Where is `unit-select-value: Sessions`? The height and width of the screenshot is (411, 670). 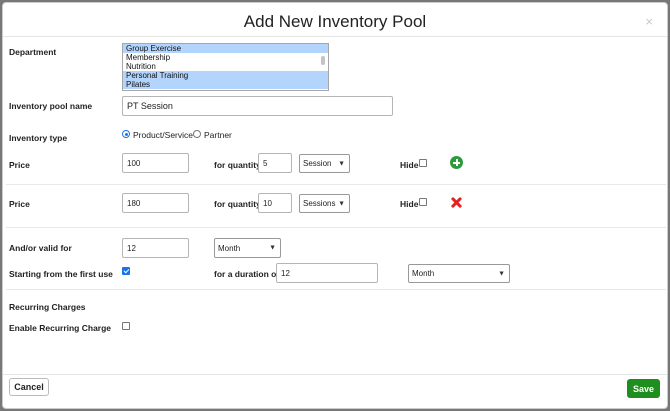 unit-select-value: Sessions is located at coordinates (319, 203).